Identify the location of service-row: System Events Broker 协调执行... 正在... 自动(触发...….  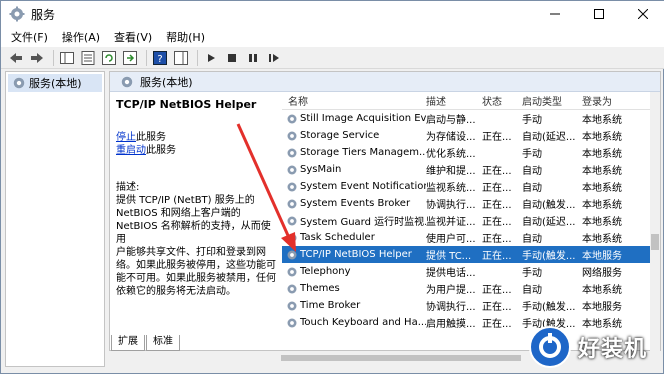
(466, 203).